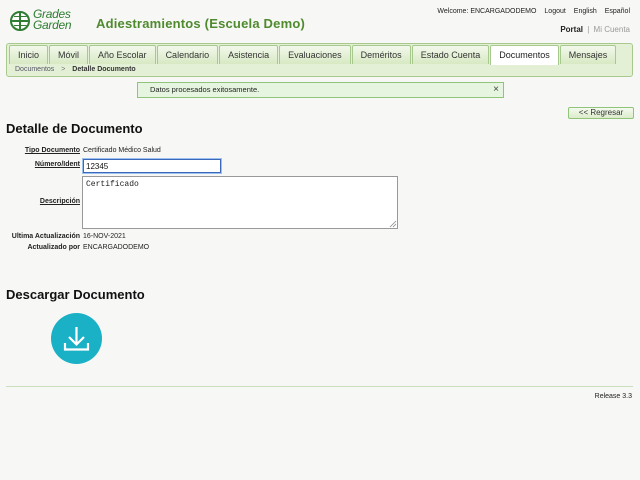  Describe the element at coordinates (585, 11) in the screenshot. I see `english-link: English` at that location.